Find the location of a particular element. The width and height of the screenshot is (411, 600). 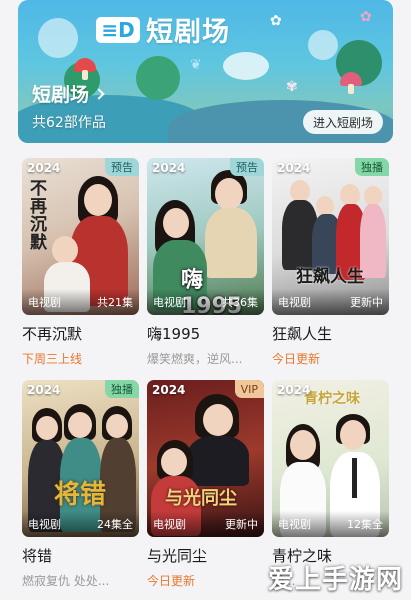

drama-card: 与光同尘 2024 VIP 电视剧 更新中 与光同尘 今日更新 is located at coordinates (205, 484).